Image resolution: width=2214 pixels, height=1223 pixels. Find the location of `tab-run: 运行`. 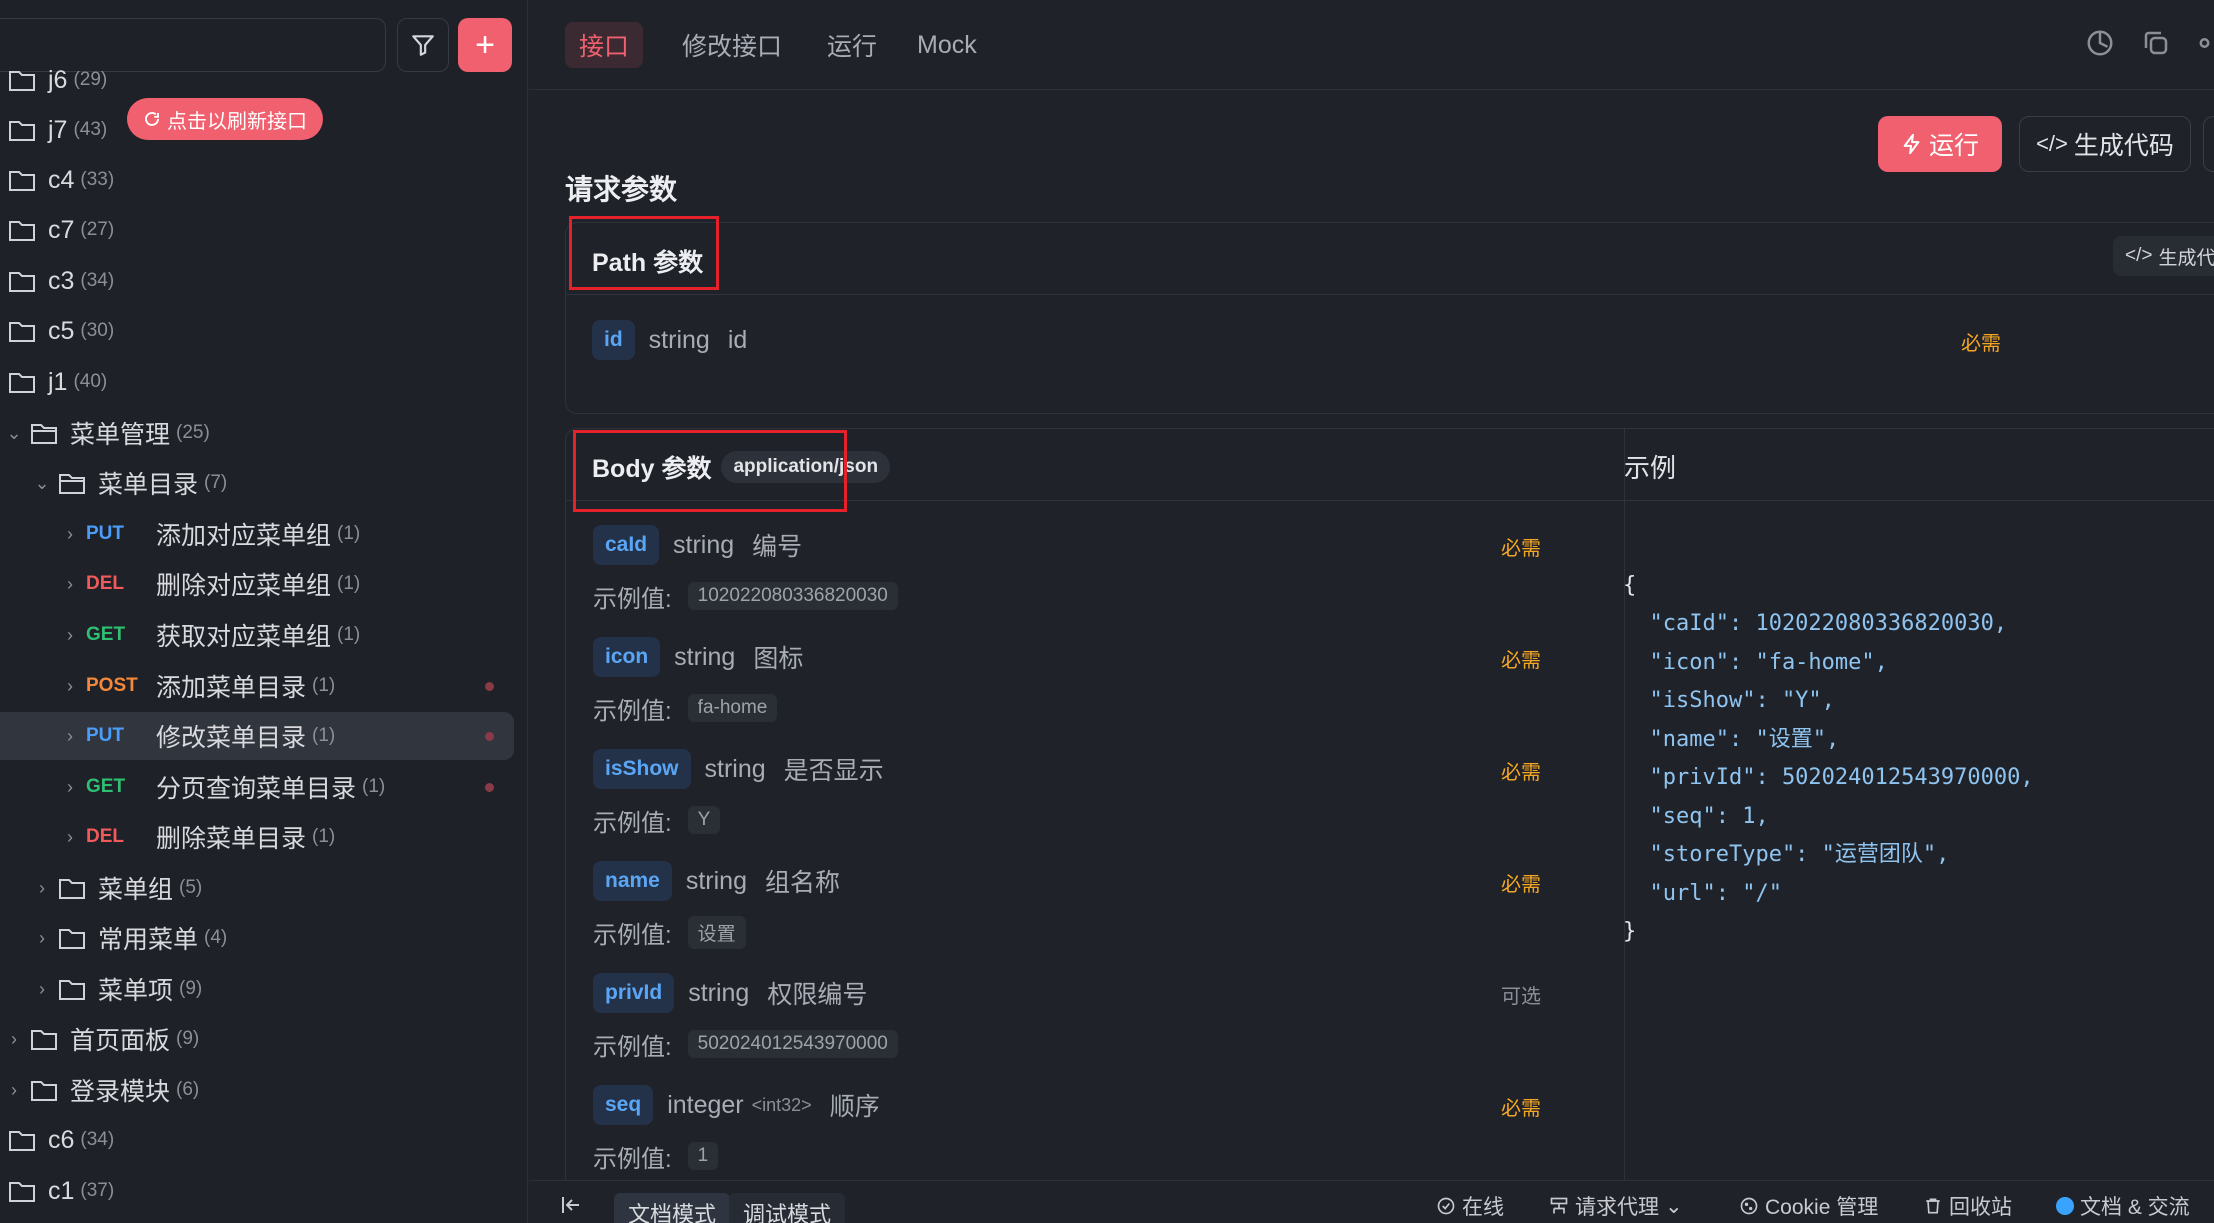

tab-run: 运行 is located at coordinates (852, 45).